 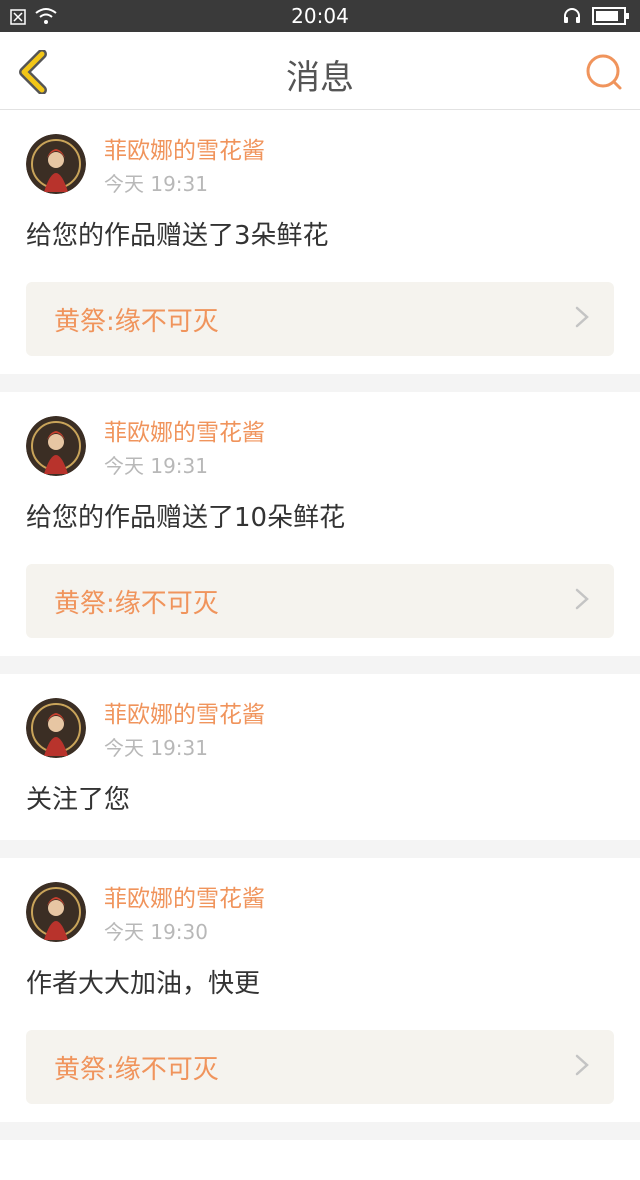 I want to click on status-bar: 20:04, so click(x=320, y=16).